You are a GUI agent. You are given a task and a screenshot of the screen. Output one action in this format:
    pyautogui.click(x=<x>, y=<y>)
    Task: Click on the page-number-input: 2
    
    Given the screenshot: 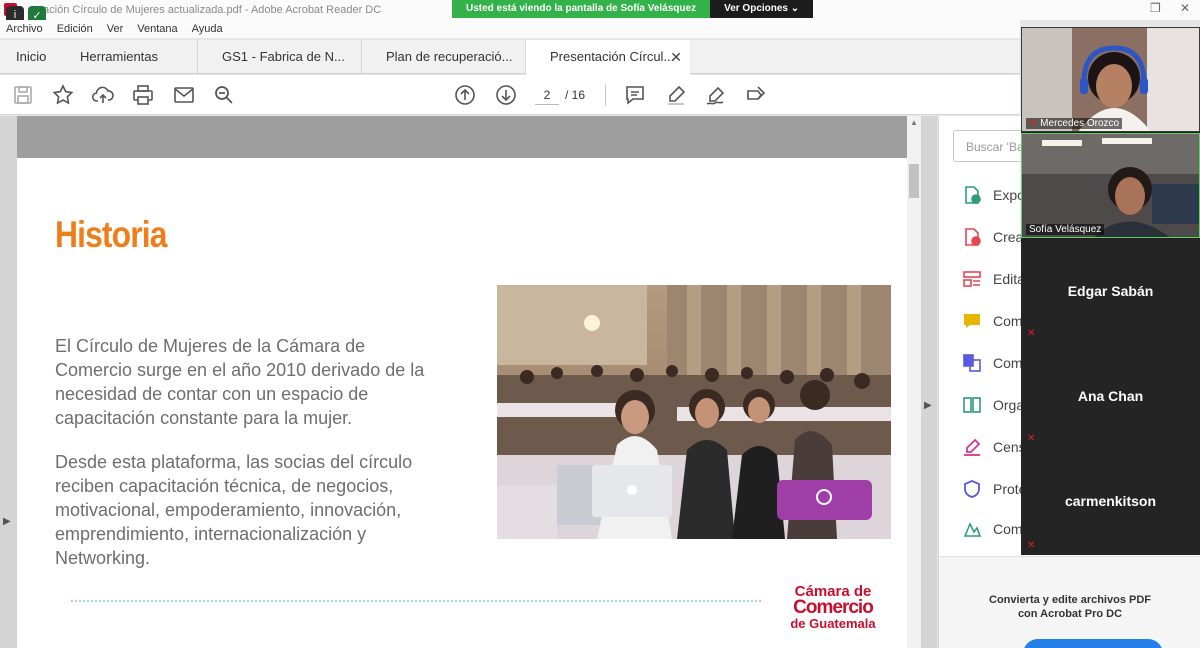 What is the action you would take?
    pyautogui.click(x=547, y=95)
    